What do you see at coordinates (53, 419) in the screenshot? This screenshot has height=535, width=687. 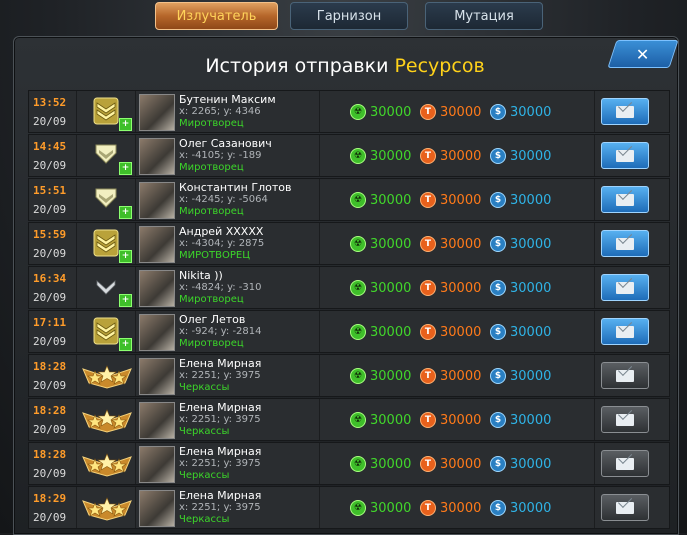 I see `time-cell: 18:28 20/09` at bounding box center [53, 419].